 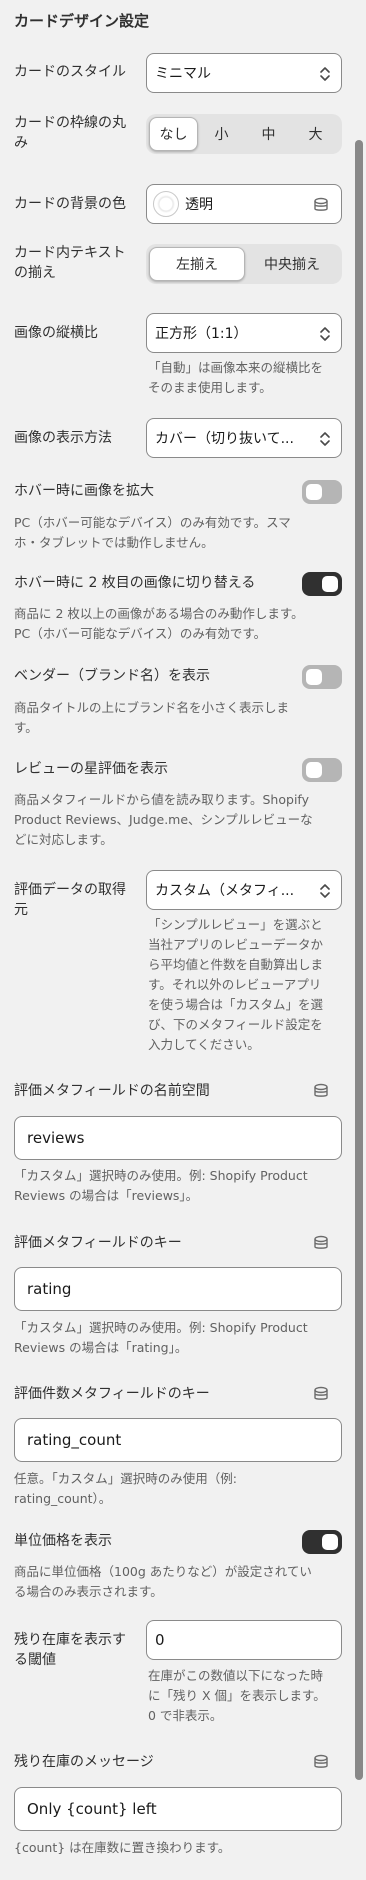 What do you see at coordinates (359, 960) in the screenshot?
I see `scrollbar-thumb` at bounding box center [359, 960].